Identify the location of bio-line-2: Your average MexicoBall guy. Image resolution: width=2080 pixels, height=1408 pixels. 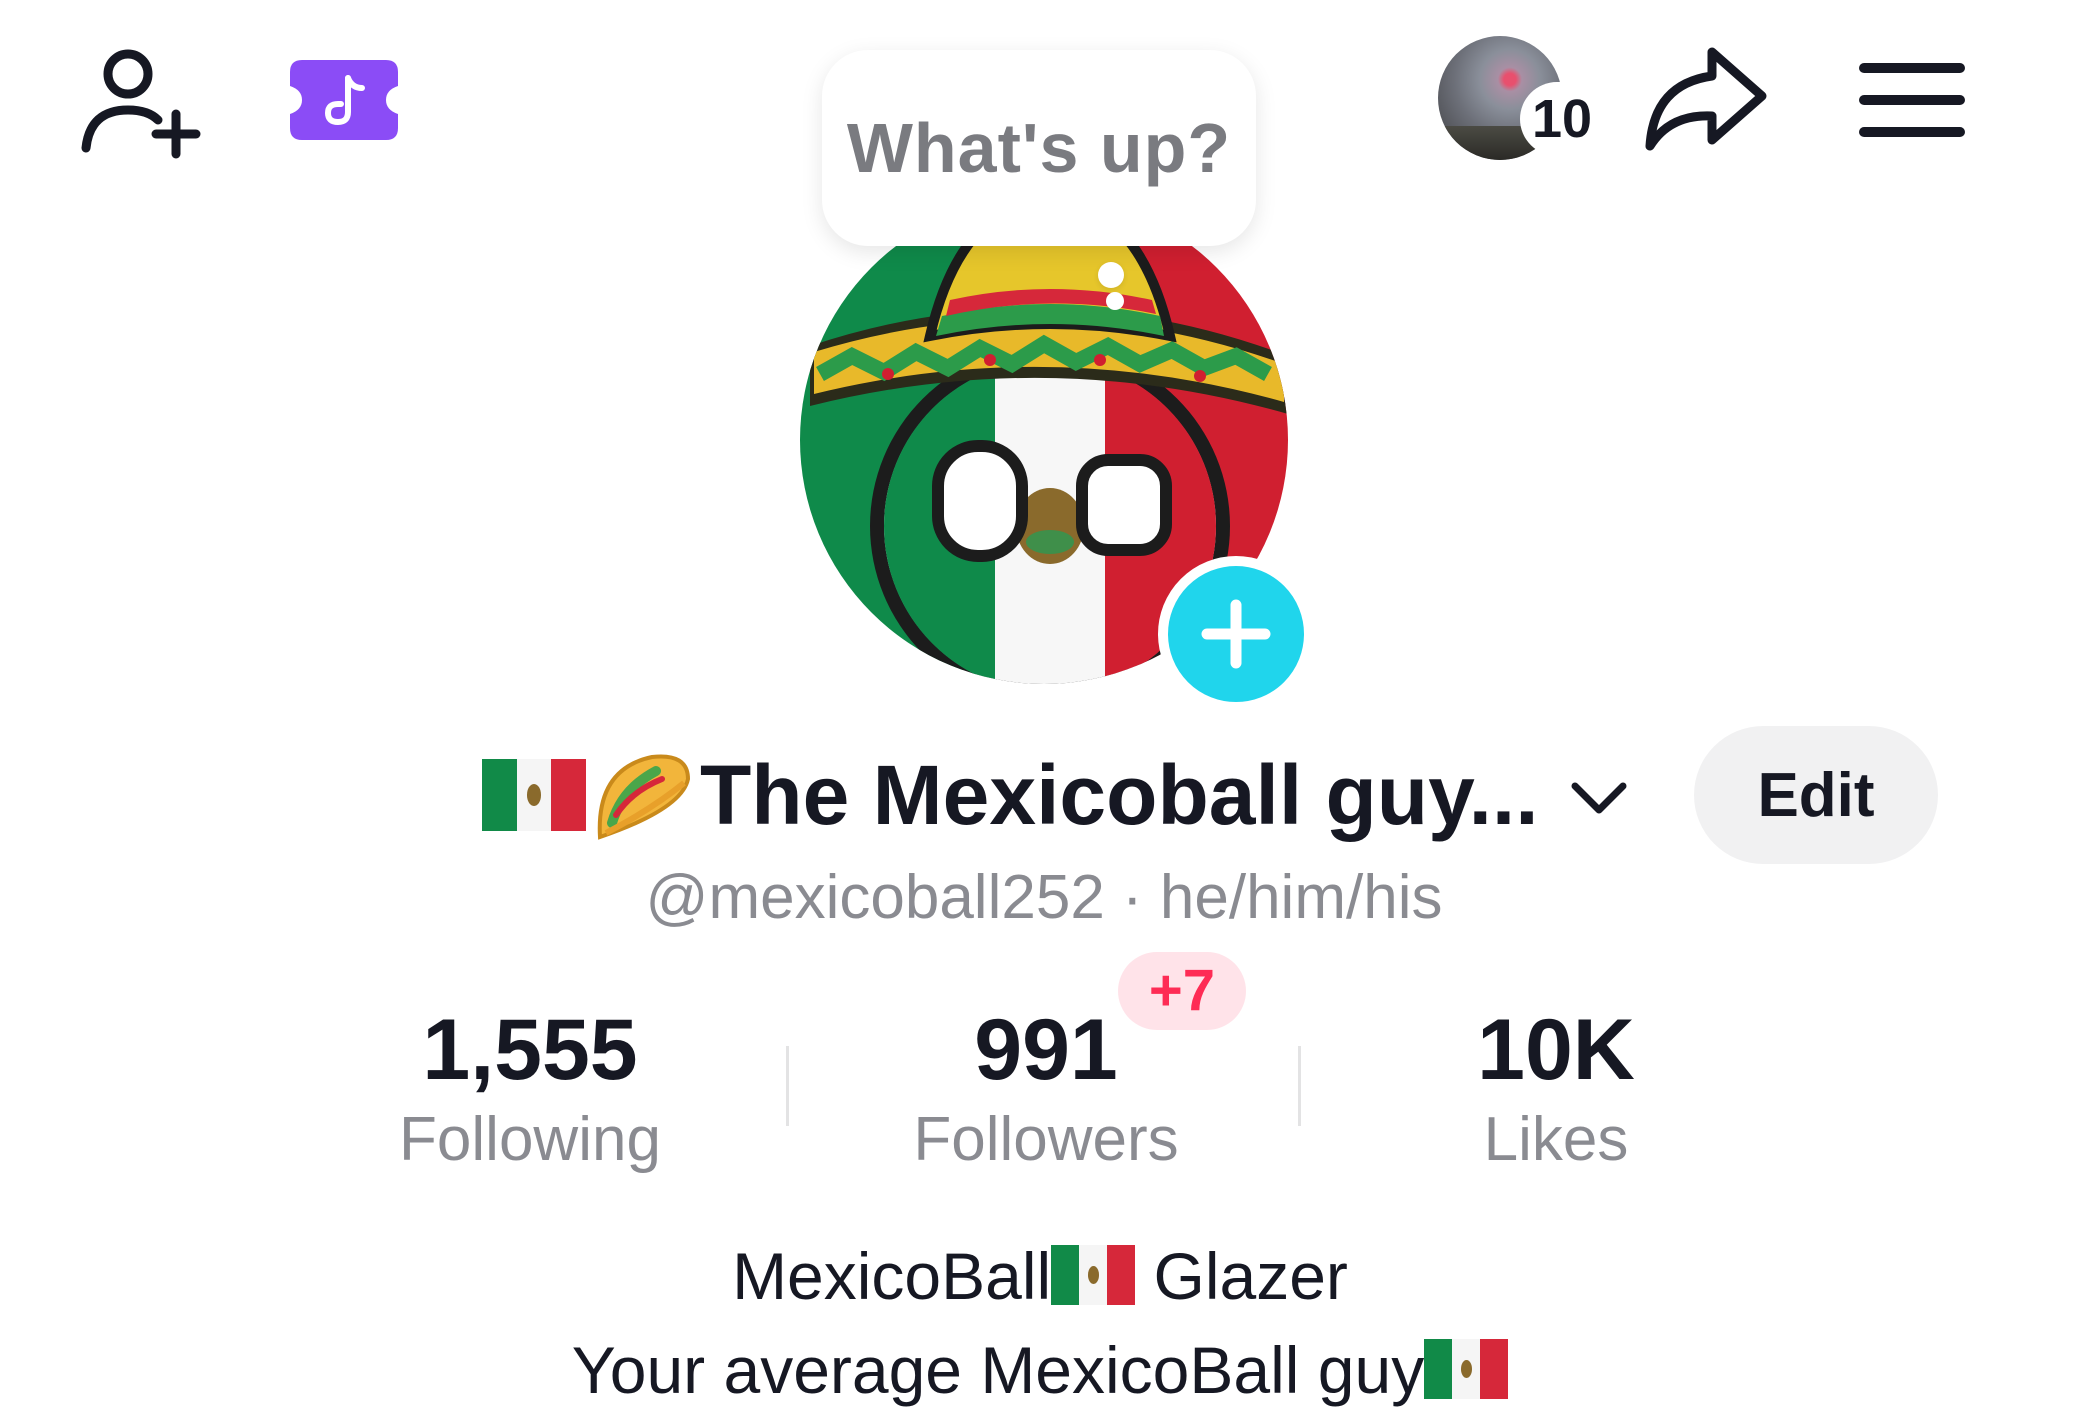
(1040, 1370).